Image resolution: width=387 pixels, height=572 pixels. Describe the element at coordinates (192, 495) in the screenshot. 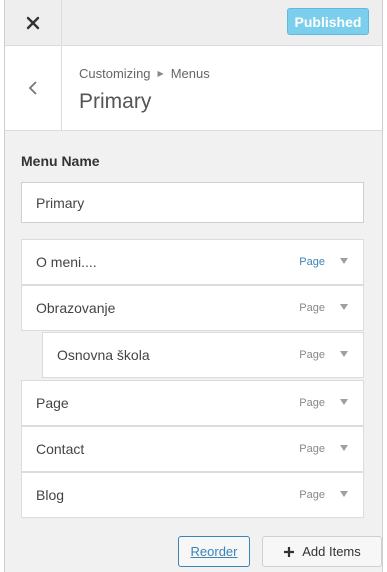

I see `menu-item: Blog Page` at that location.